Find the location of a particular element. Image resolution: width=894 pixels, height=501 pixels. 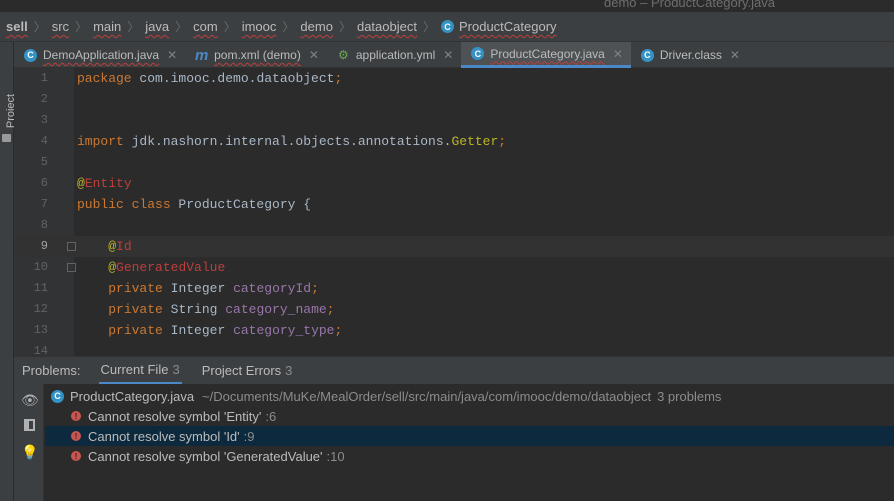

tab-label: Current File is located at coordinates (134, 369).